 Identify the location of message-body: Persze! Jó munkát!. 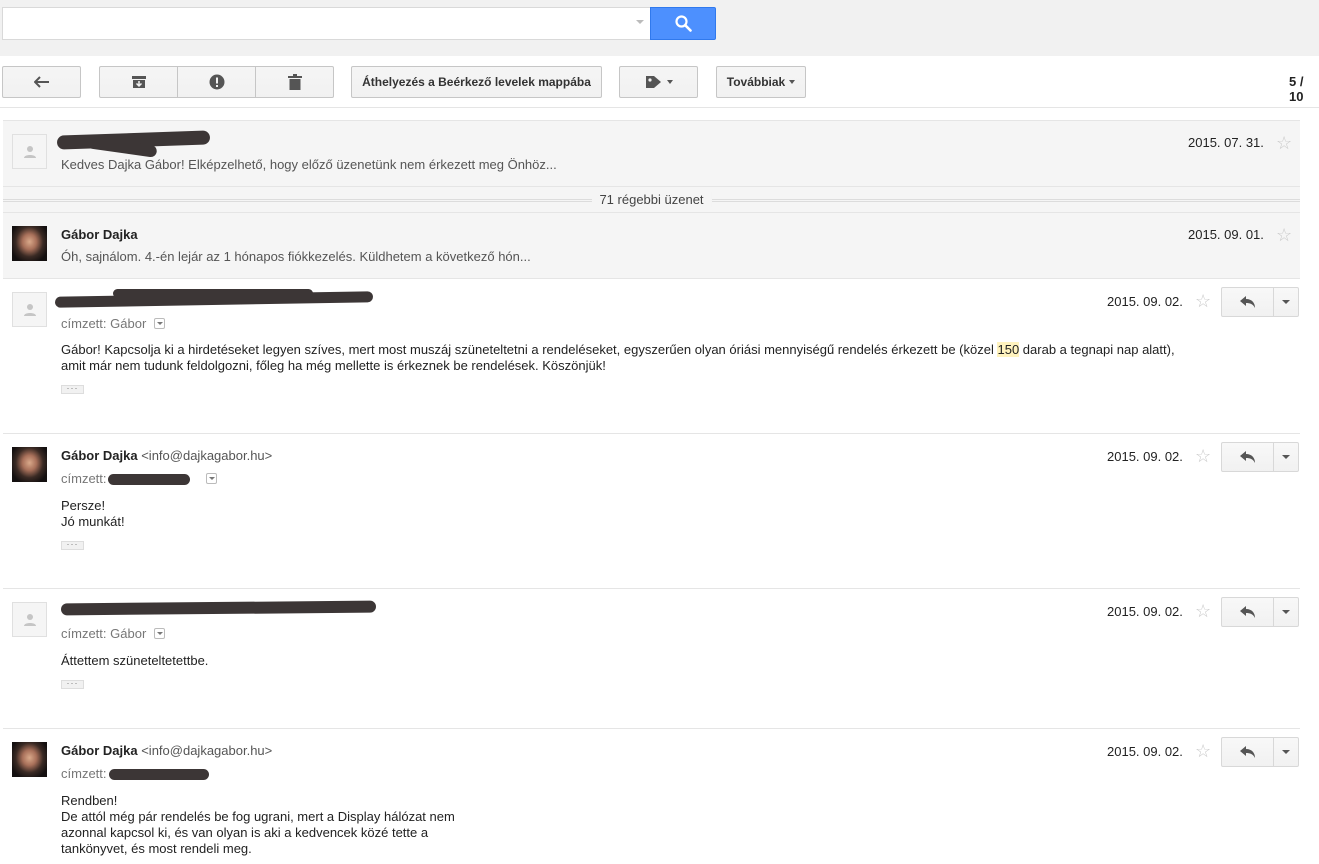
(93, 514).